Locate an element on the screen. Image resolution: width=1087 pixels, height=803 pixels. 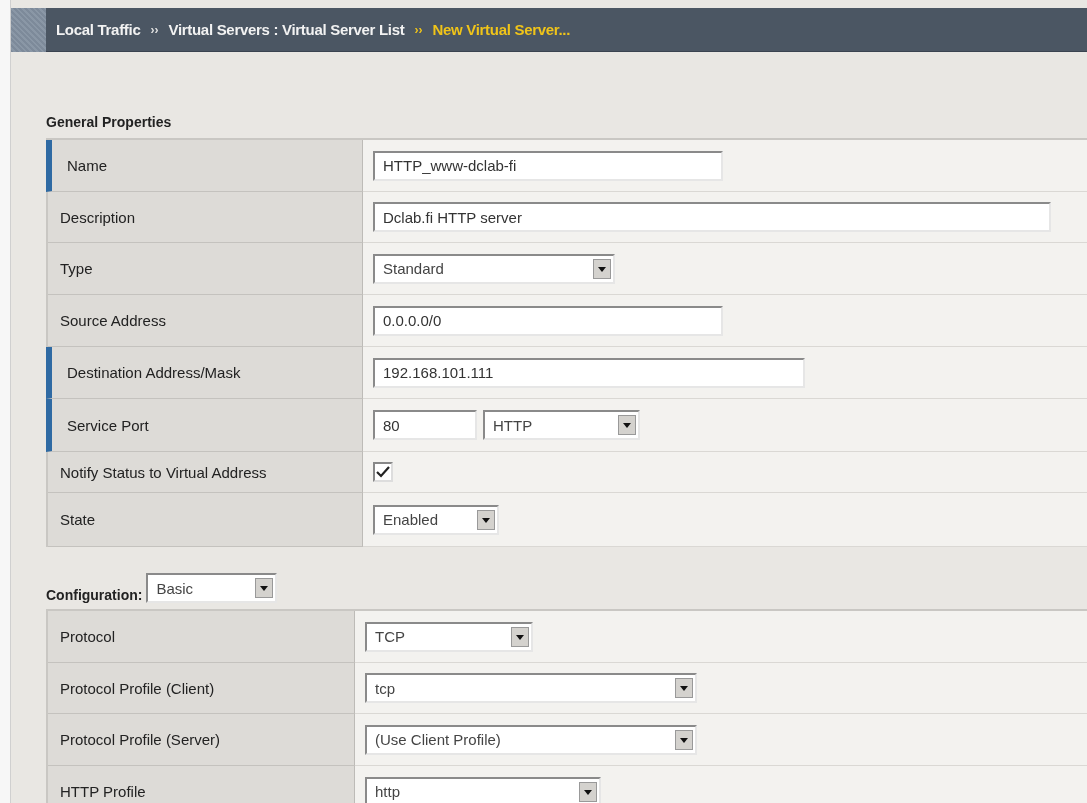
field-label: Protocol Profile (Client) is located at coordinates (201, 688).